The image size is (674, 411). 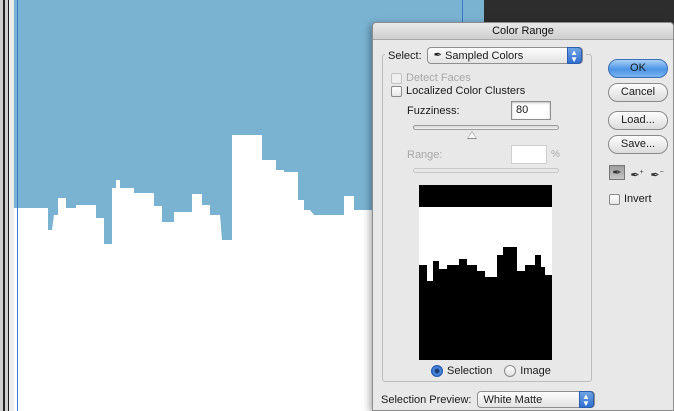 I want to click on selection-preview-label: Selection Preview:, so click(x=426, y=399).